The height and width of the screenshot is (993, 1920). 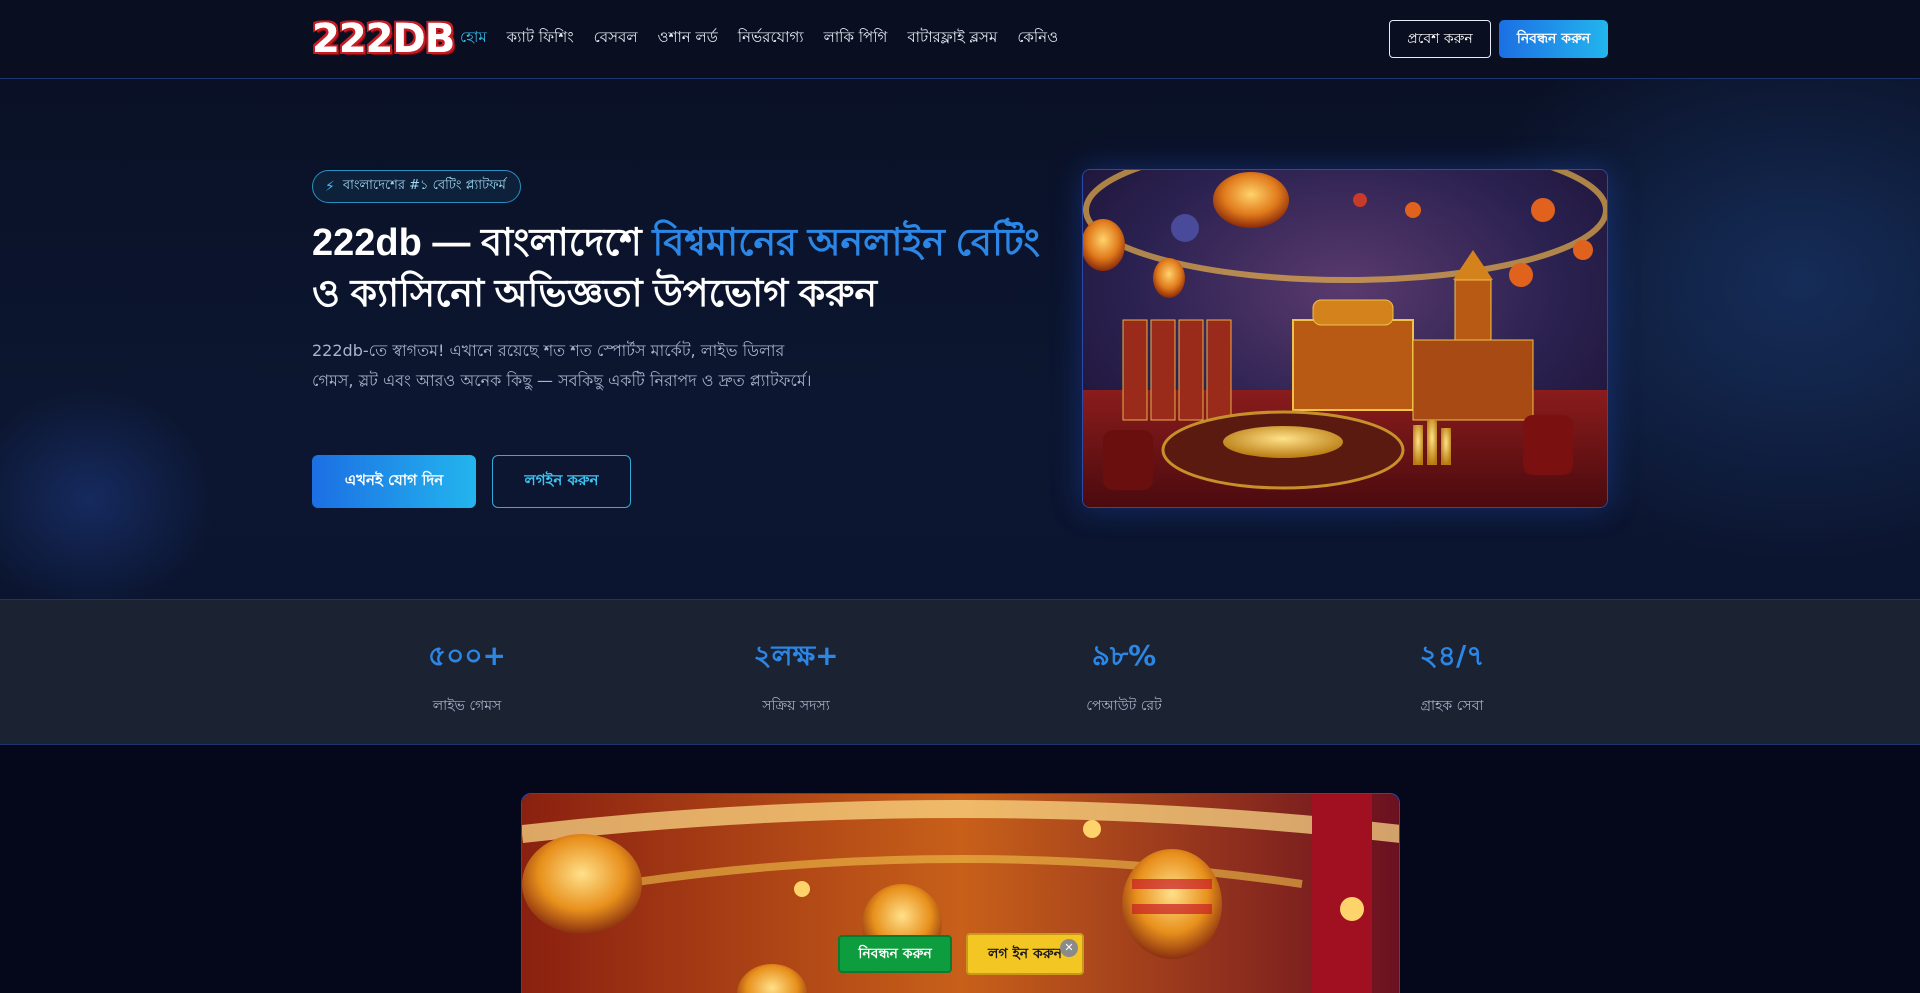 I want to click on stat-value: ৫০০+, so click(x=467, y=655).